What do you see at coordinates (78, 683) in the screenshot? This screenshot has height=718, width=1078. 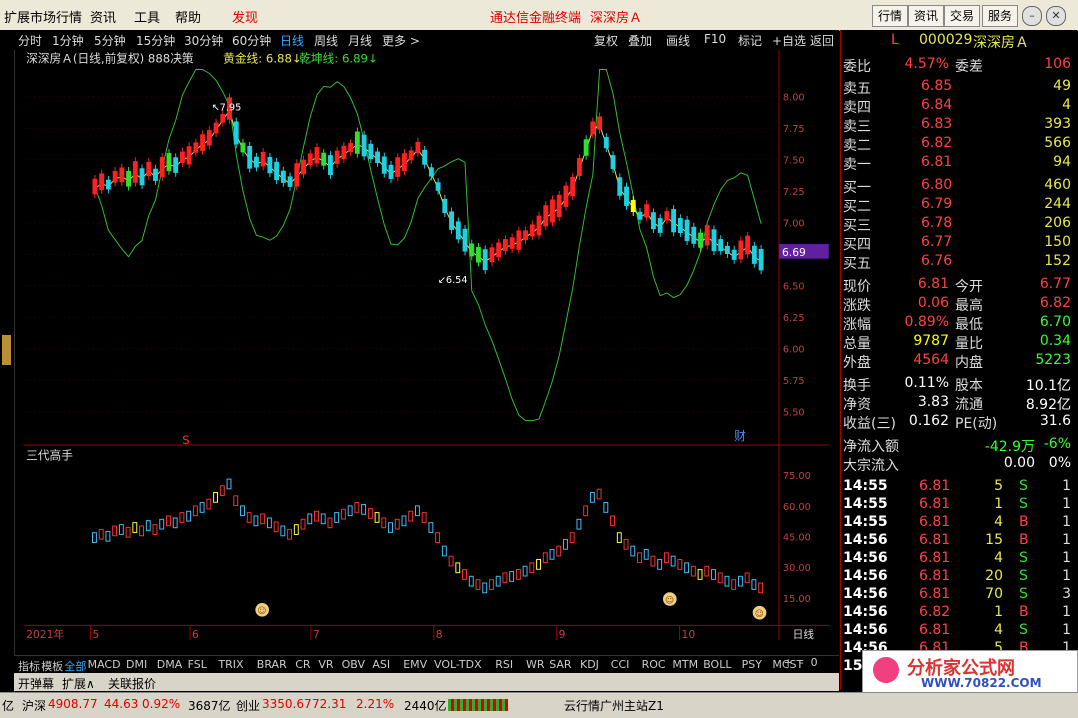 I see `expand-button: 扩展∧` at bounding box center [78, 683].